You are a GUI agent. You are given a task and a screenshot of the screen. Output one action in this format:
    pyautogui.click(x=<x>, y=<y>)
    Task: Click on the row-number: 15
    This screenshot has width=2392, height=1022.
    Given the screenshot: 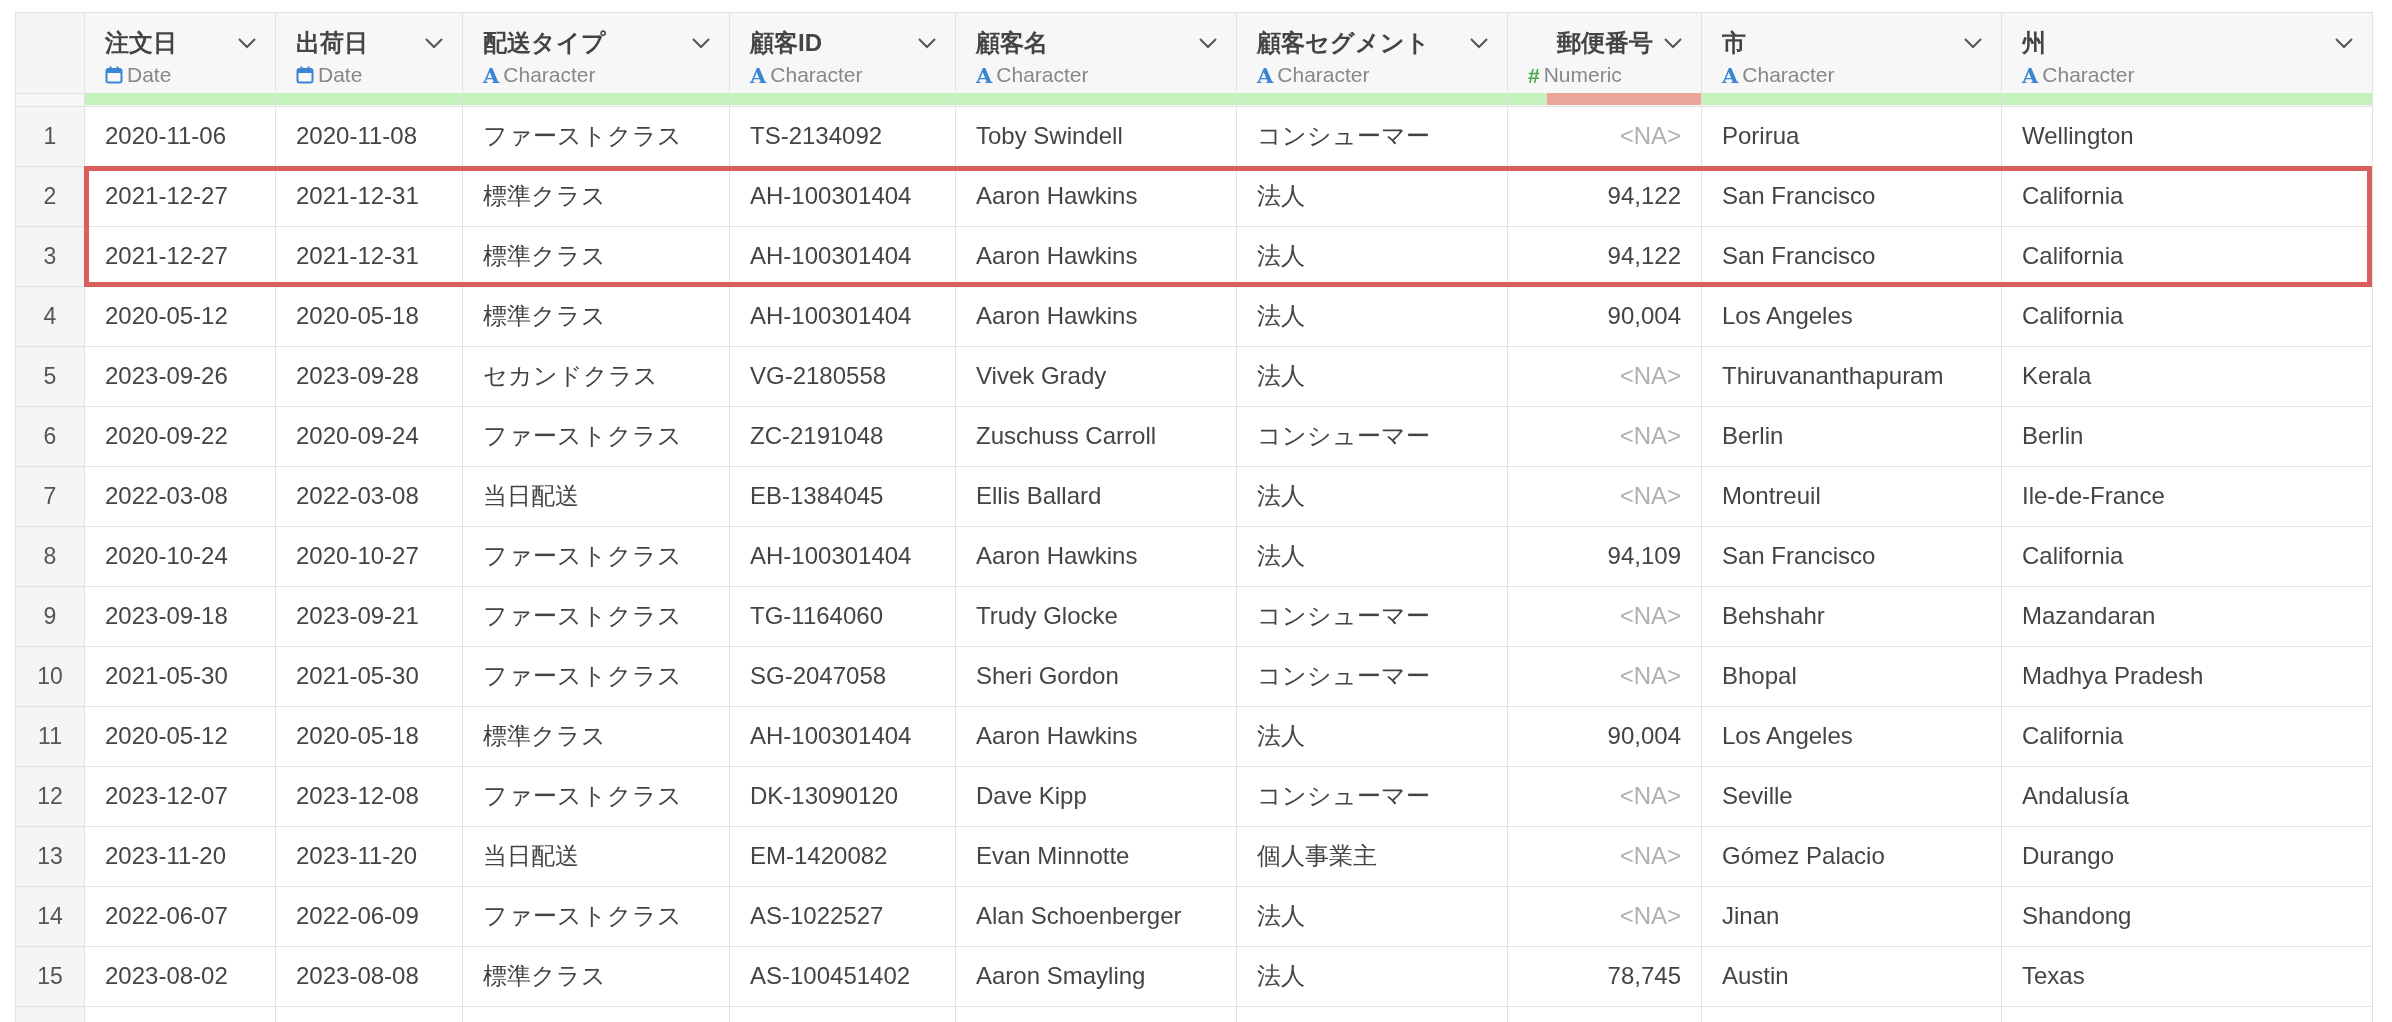 What is the action you would take?
    pyautogui.click(x=50, y=976)
    